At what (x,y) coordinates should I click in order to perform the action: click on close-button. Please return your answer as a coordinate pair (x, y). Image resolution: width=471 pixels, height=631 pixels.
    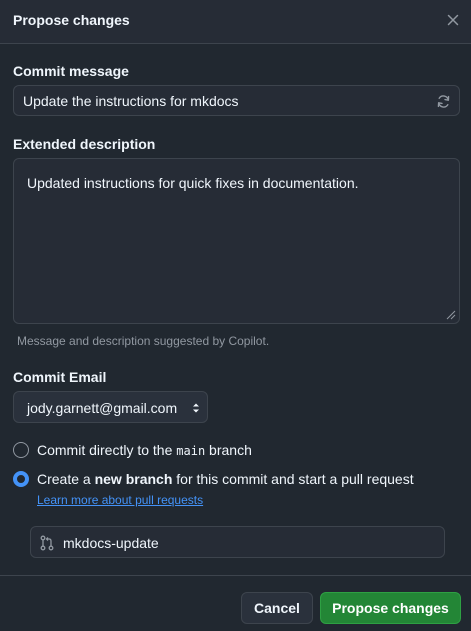
    Looking at the image, I should click on (453, 20).